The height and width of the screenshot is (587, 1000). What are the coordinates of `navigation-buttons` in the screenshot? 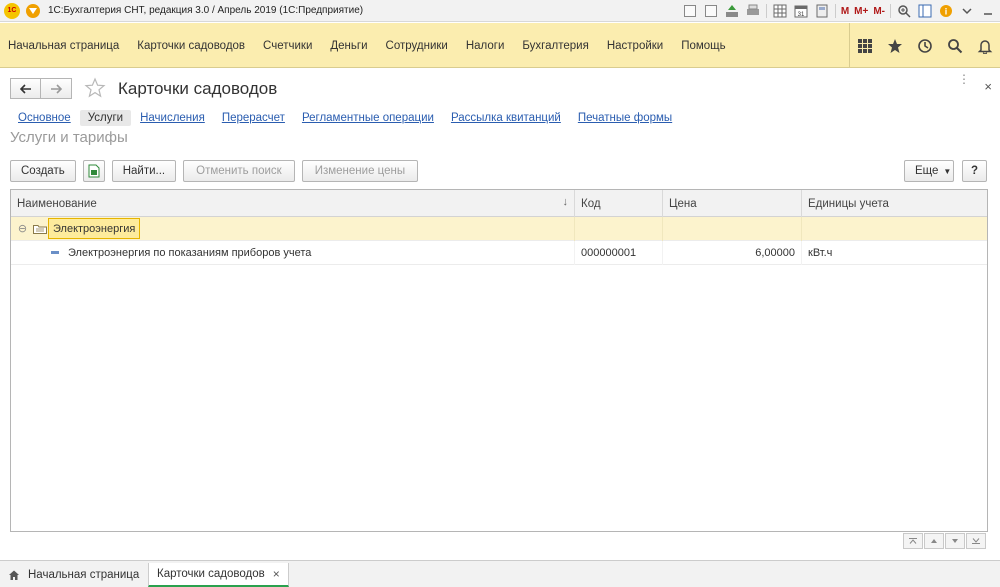 It's located at (41, 88).